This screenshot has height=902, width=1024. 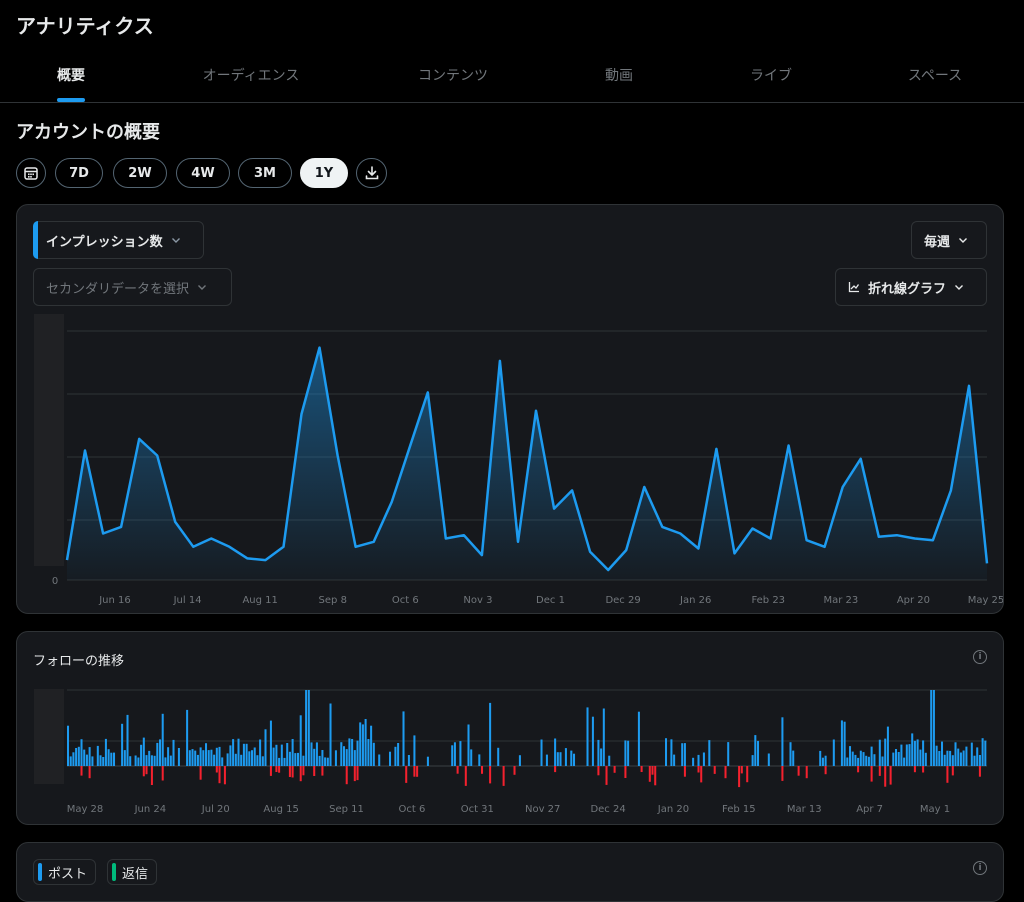 What do you see at coordinates (203, 173) in the screenshot?
I see `range-4w-button: 4W` at bounding box center [203, 173].